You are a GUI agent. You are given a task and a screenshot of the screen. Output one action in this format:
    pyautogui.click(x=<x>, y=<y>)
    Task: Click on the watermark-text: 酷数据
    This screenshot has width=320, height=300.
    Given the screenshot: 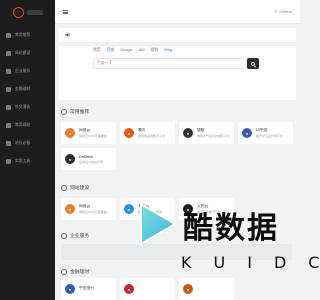 What is the action you would take?
    pyautogui.click(x=231, y=228)
    